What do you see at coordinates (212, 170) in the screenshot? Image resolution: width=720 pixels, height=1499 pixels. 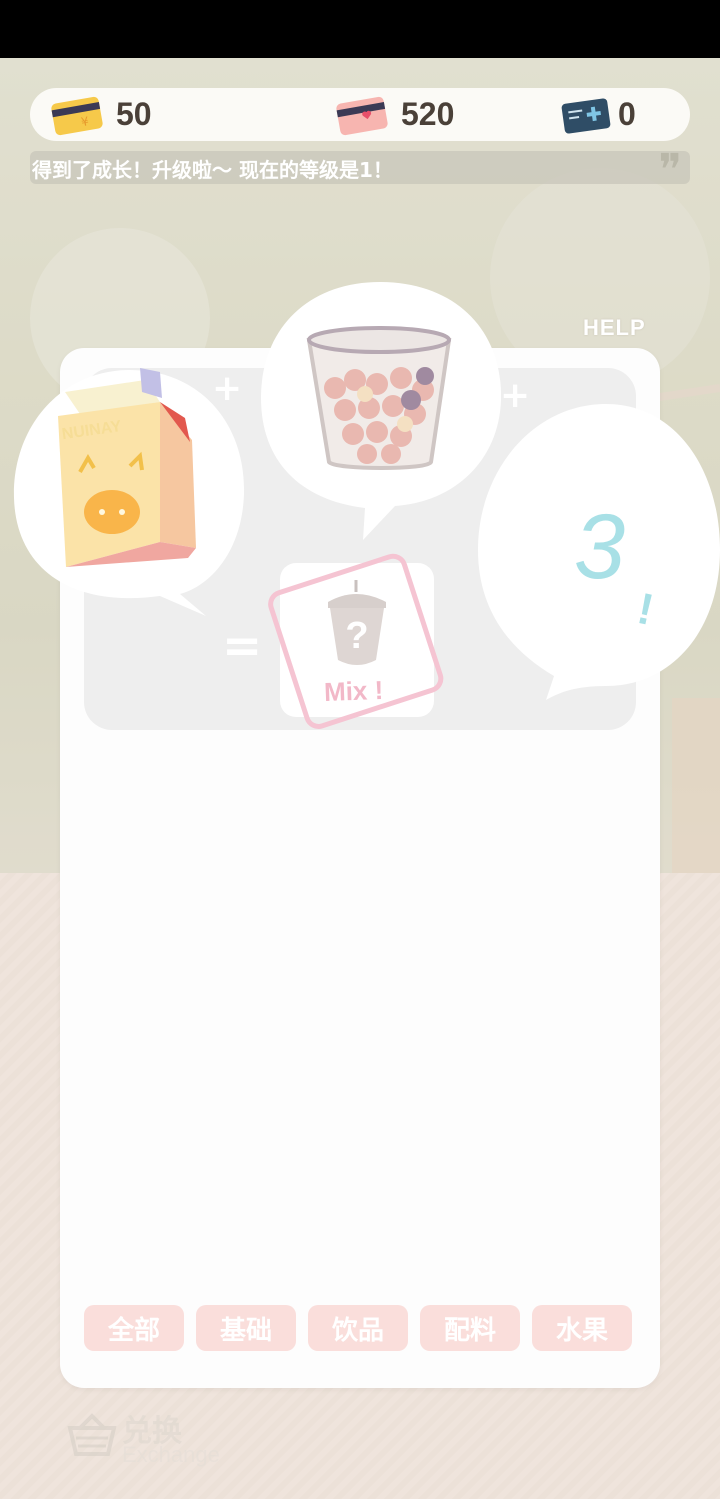 I see `ticker-text: 得到了成长！升级啦〜 现在的等级是1！` at bounding box center [212, 170].